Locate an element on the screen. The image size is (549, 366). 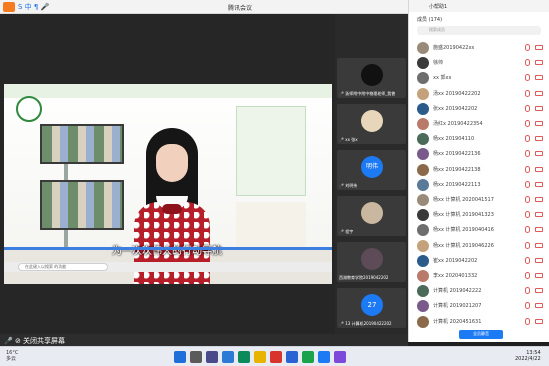
participant-thumbnail: 🎤 程宇 is located at coordinates (371, 216).